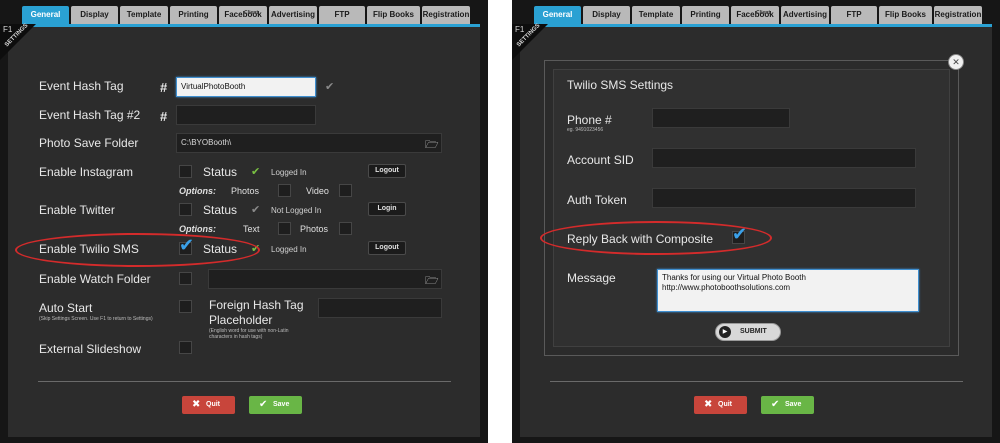  Describe the element at coordinates (89, 143) in the screenshot. I see `photo-save-folder-label: Photo Save Folder` at that location.